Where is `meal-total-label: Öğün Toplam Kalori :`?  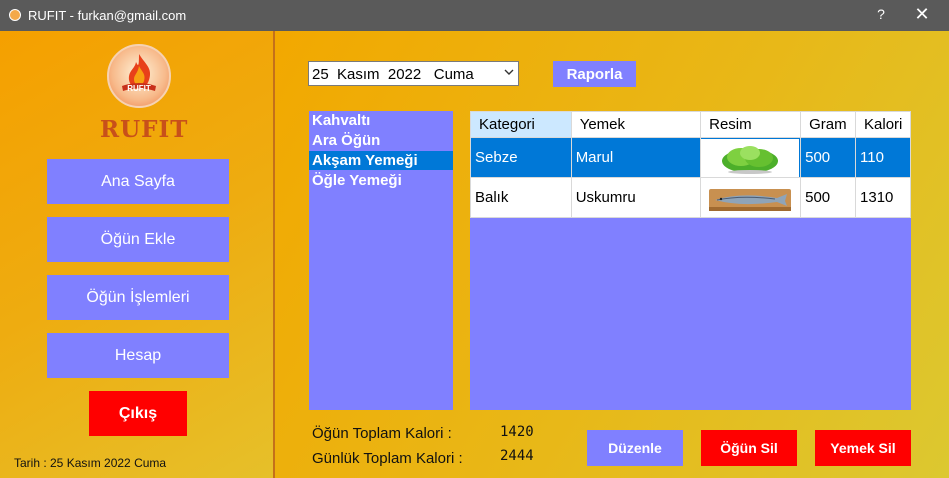
meal-total-label: Öğün Toplam Kalori : is located at coordinates (382, 433).